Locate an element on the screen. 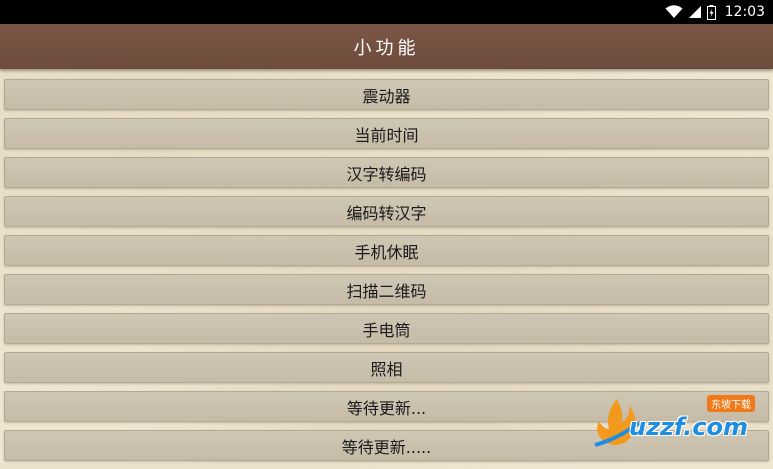 This screenshot has height=469, width=773. page-title: 小功能 is located at coordinates (386, 48).